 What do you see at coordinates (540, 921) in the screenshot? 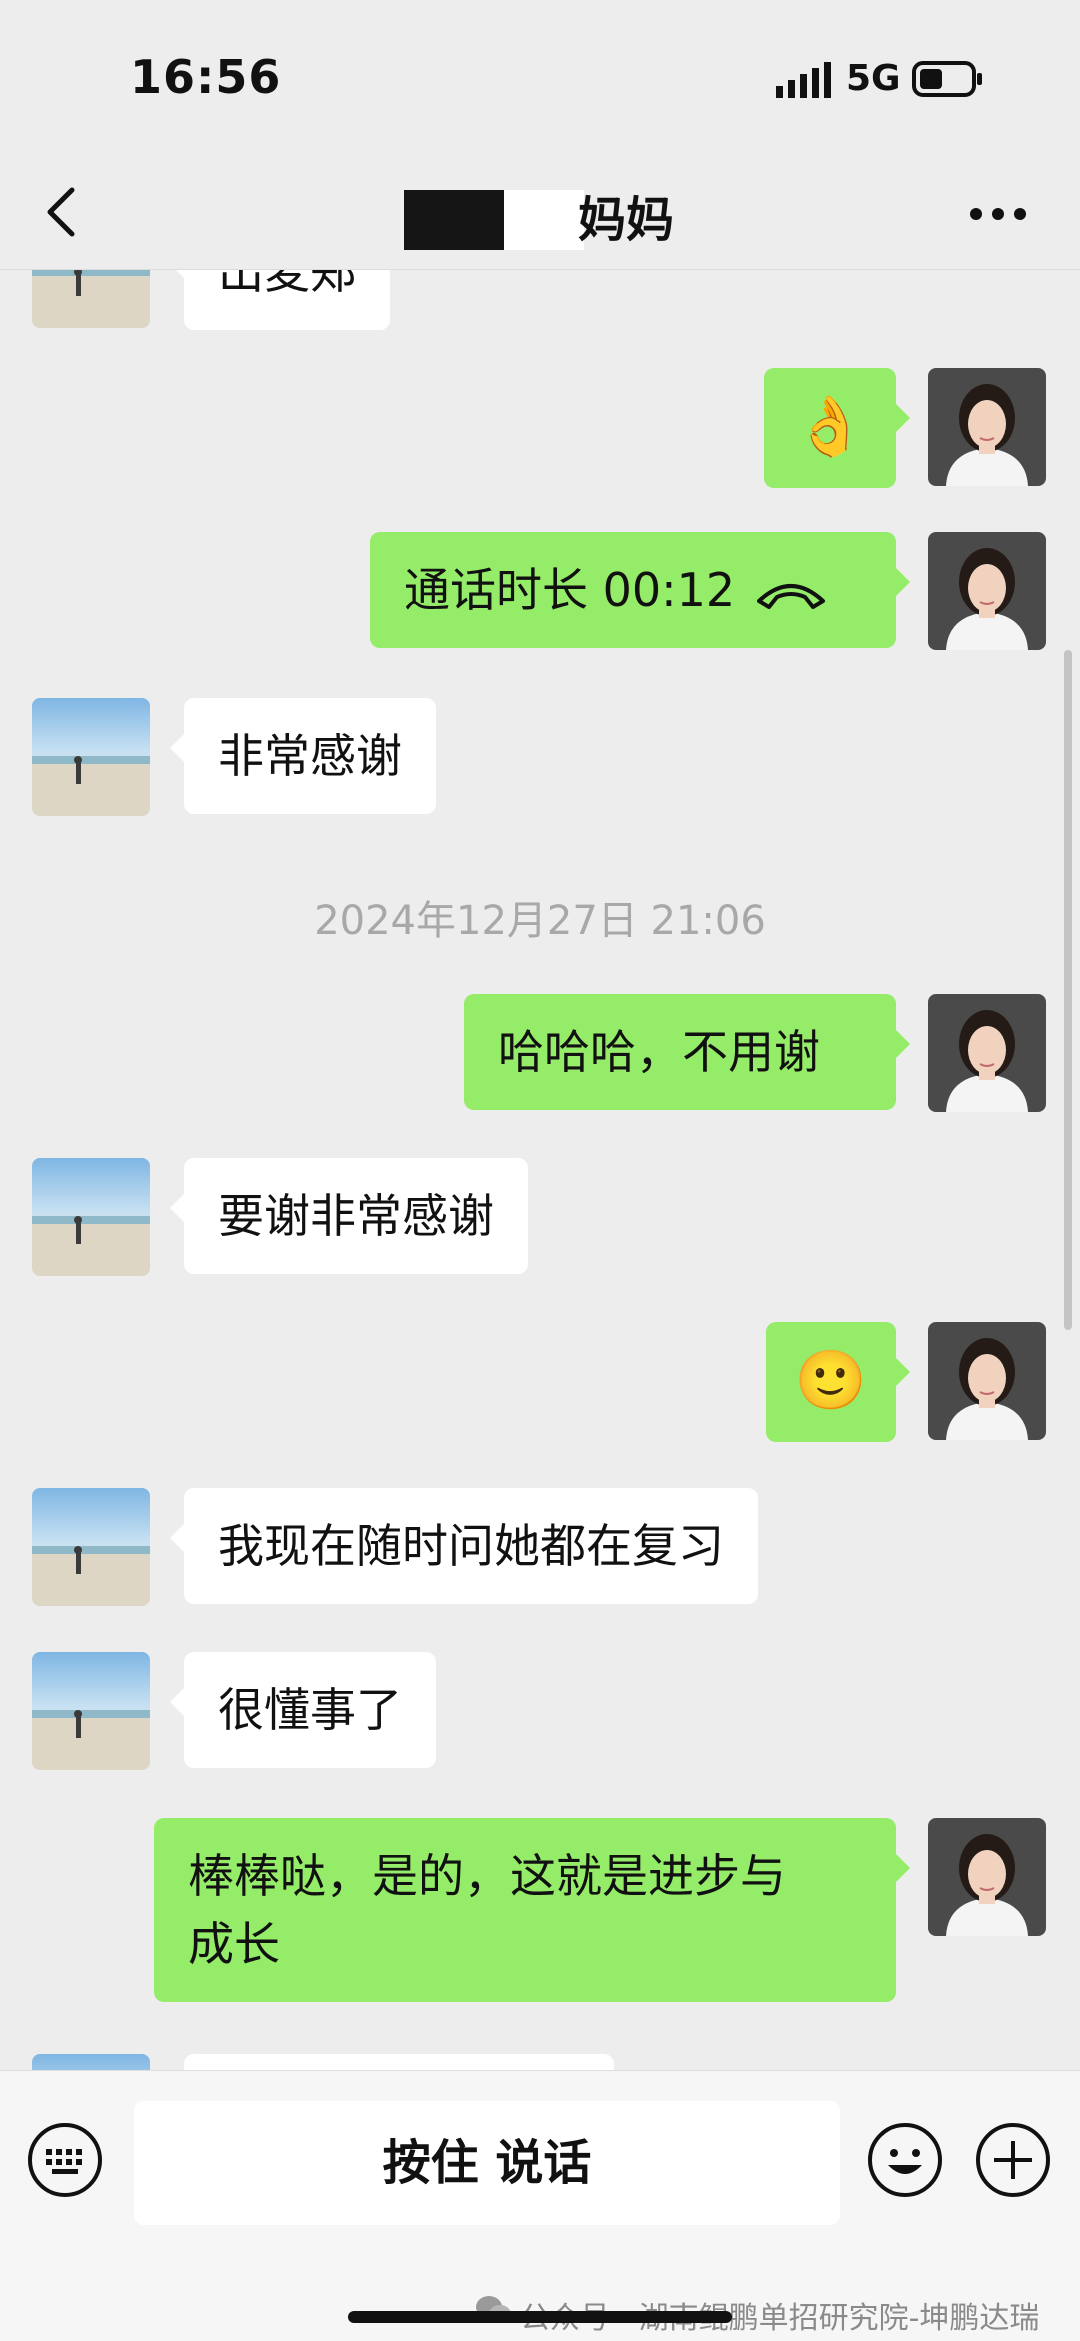
I see `message-timestamp: 2024年12月27日 21:06` at bounding box center [540, 921].